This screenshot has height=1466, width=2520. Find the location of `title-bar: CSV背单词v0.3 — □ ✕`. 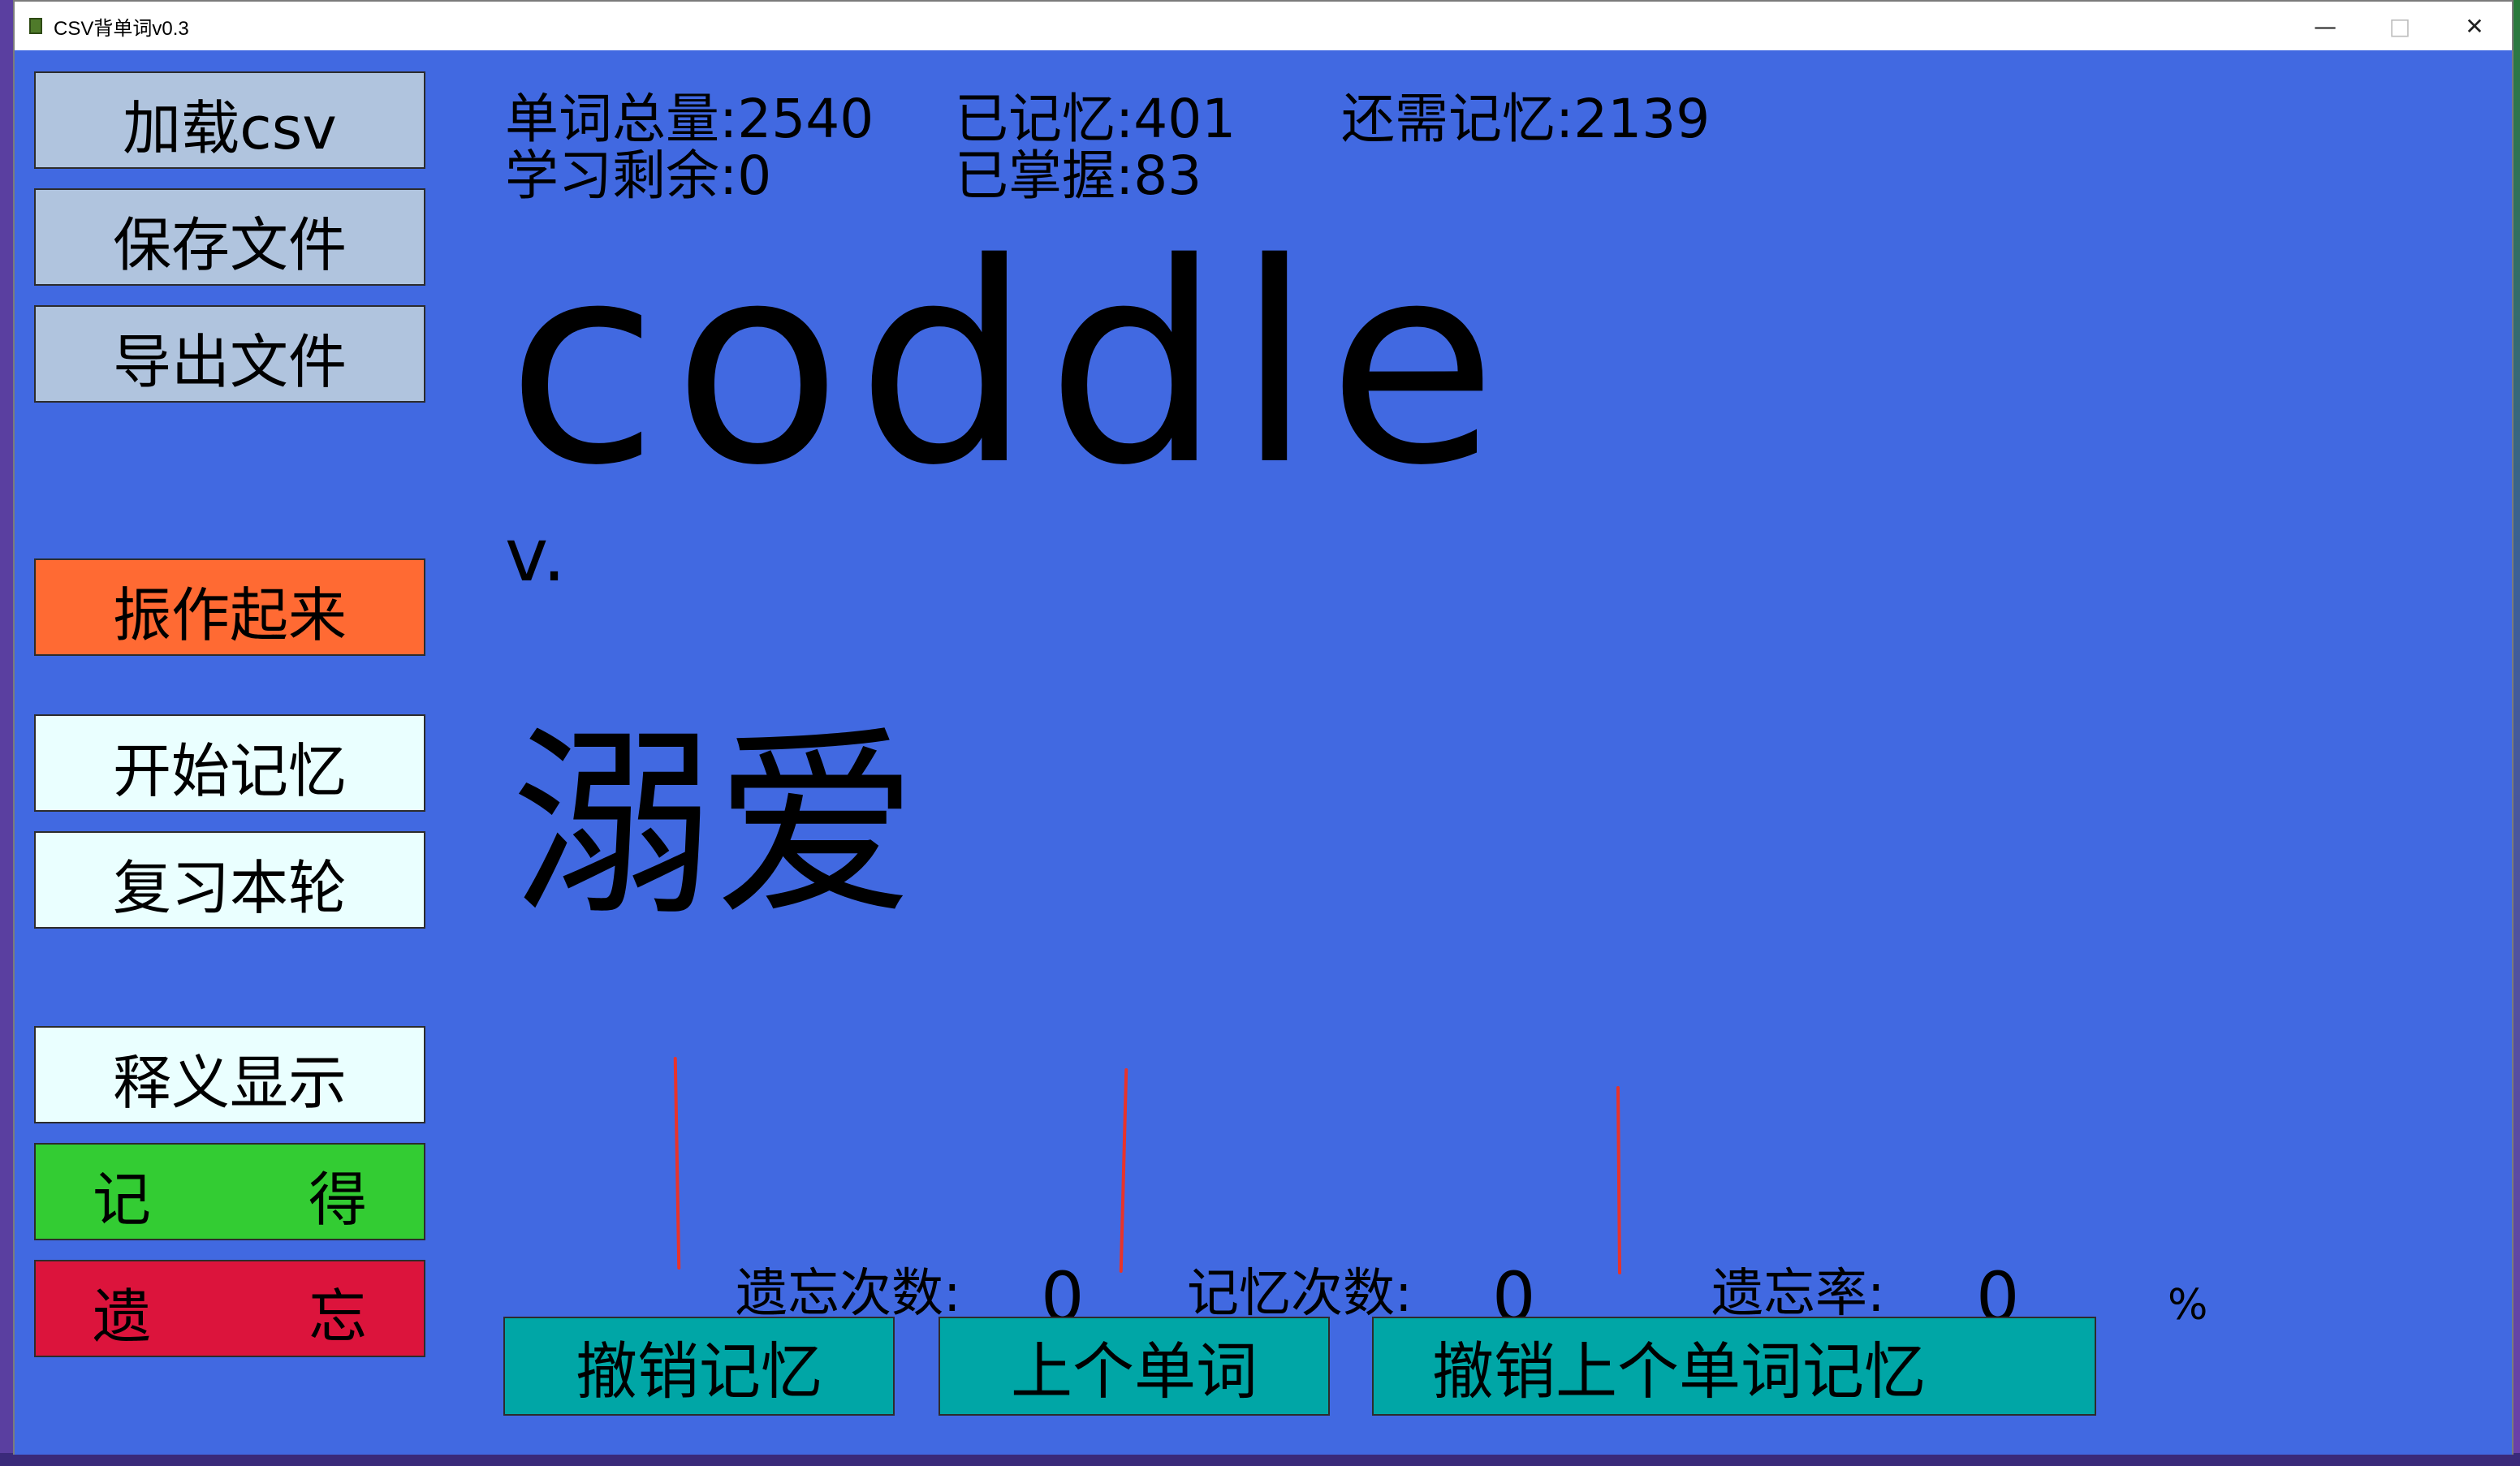

title-bar: CSV背单词v0.3 — □ ✕ is located at coordinates (1263, 26).